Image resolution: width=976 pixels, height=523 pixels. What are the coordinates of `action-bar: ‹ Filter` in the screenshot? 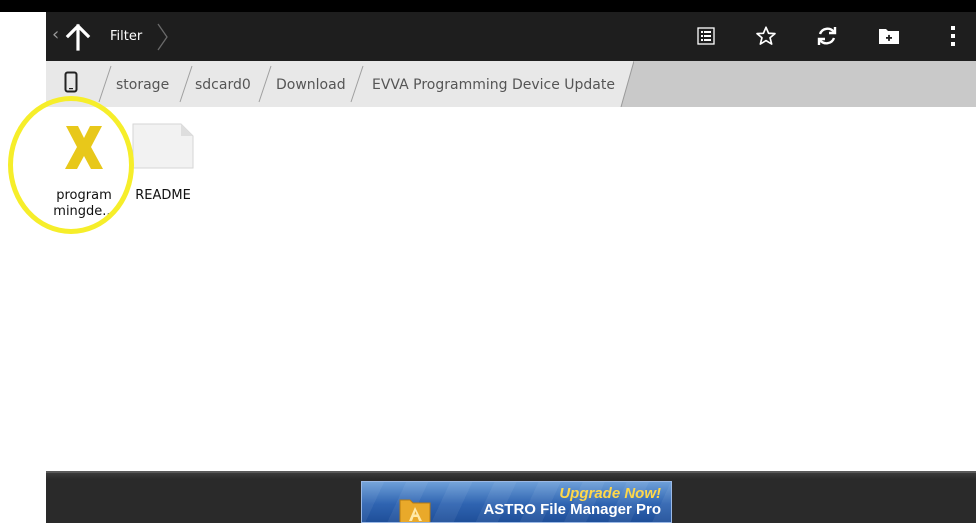 It's located at (511, 36).